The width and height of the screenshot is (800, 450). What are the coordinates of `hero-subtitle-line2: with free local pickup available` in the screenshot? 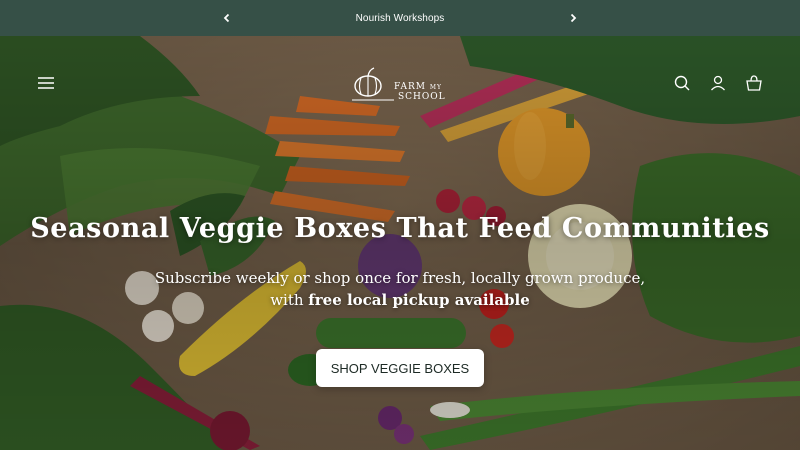 It's located at (400, 300).